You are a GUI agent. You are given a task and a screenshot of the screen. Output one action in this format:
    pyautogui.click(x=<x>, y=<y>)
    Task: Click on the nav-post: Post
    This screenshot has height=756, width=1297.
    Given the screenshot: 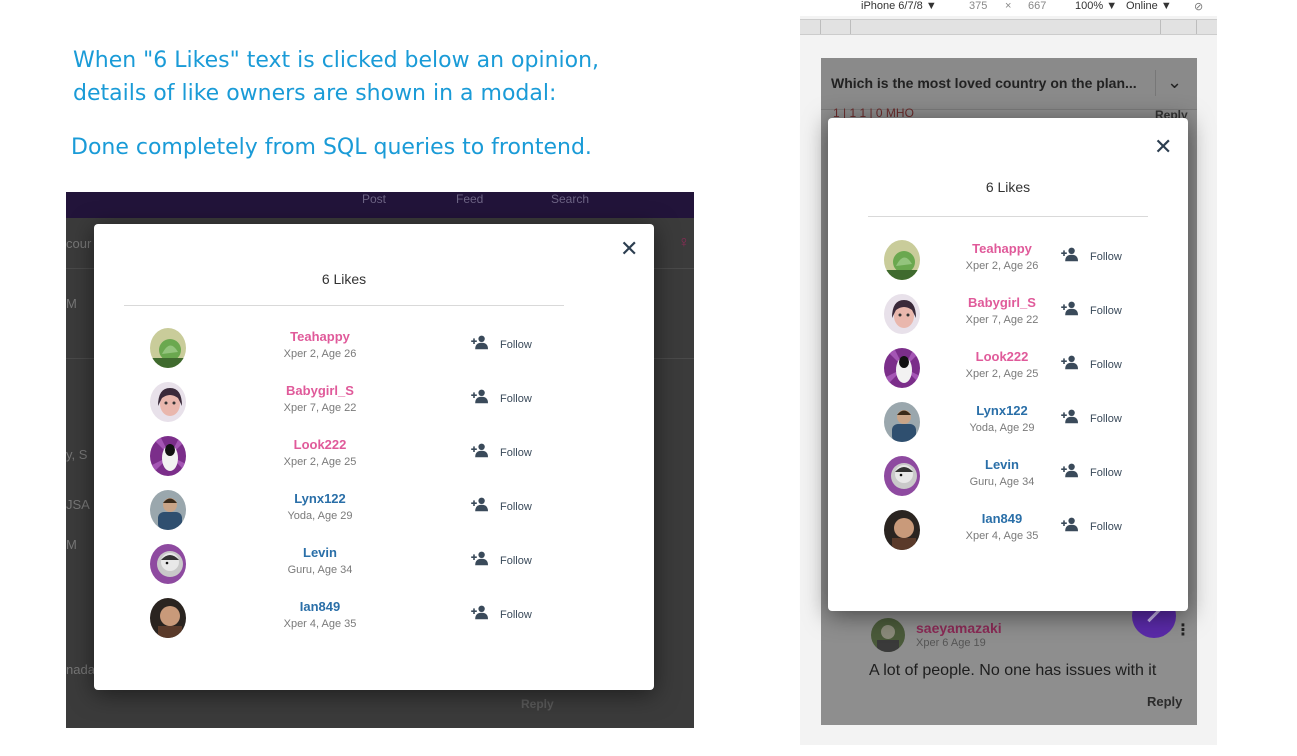 What is the action you would take?
    pyautogui.click(x=374, y=199)
    